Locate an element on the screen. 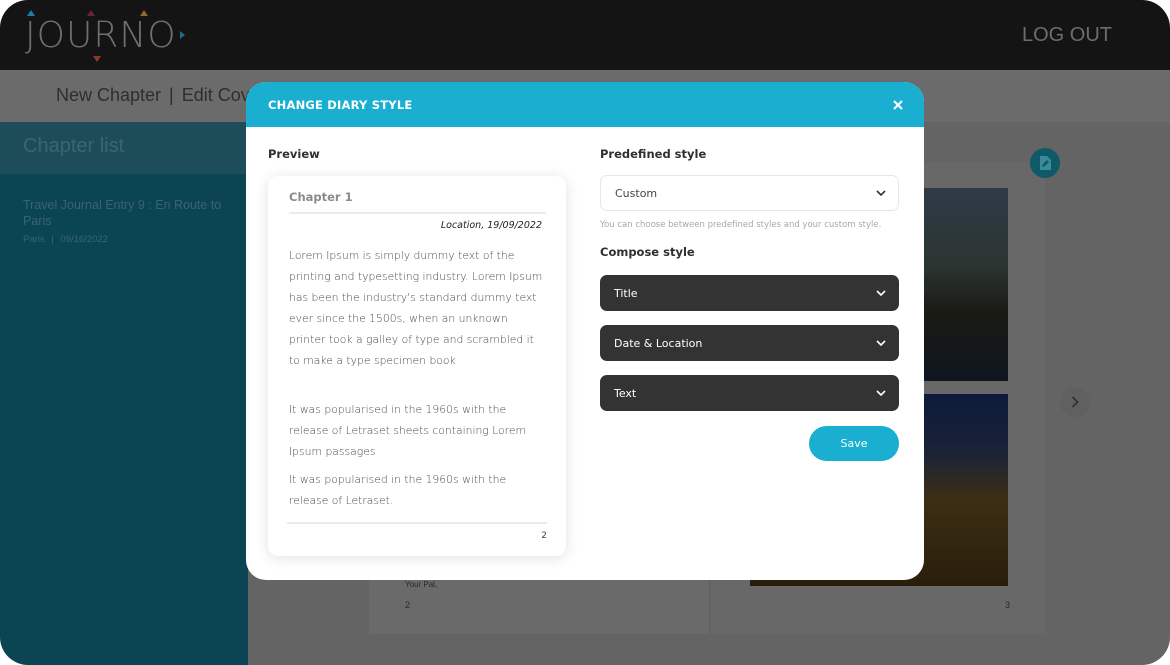  compose-sections: Title Date & Location Text is located at coordinates (749, 343).